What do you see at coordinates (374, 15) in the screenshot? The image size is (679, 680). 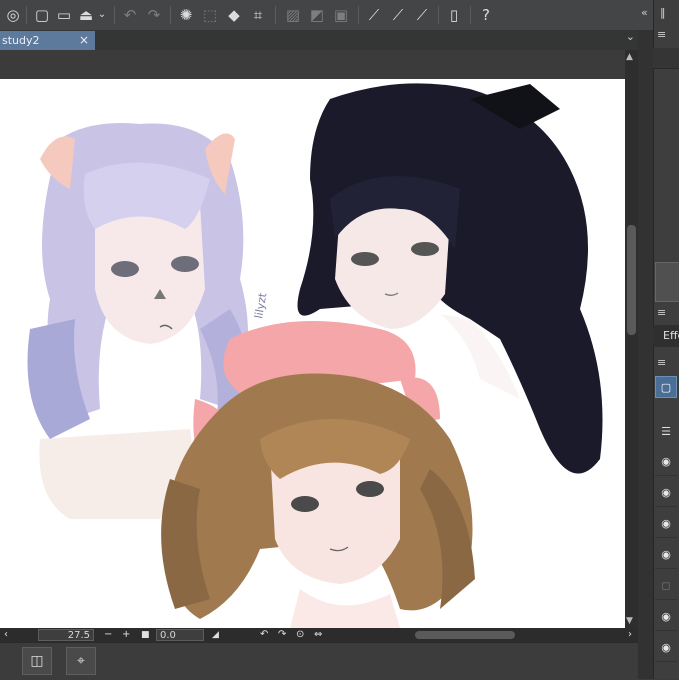 I see `ruler-icon: ⟋` at bounding box center [374, 15].